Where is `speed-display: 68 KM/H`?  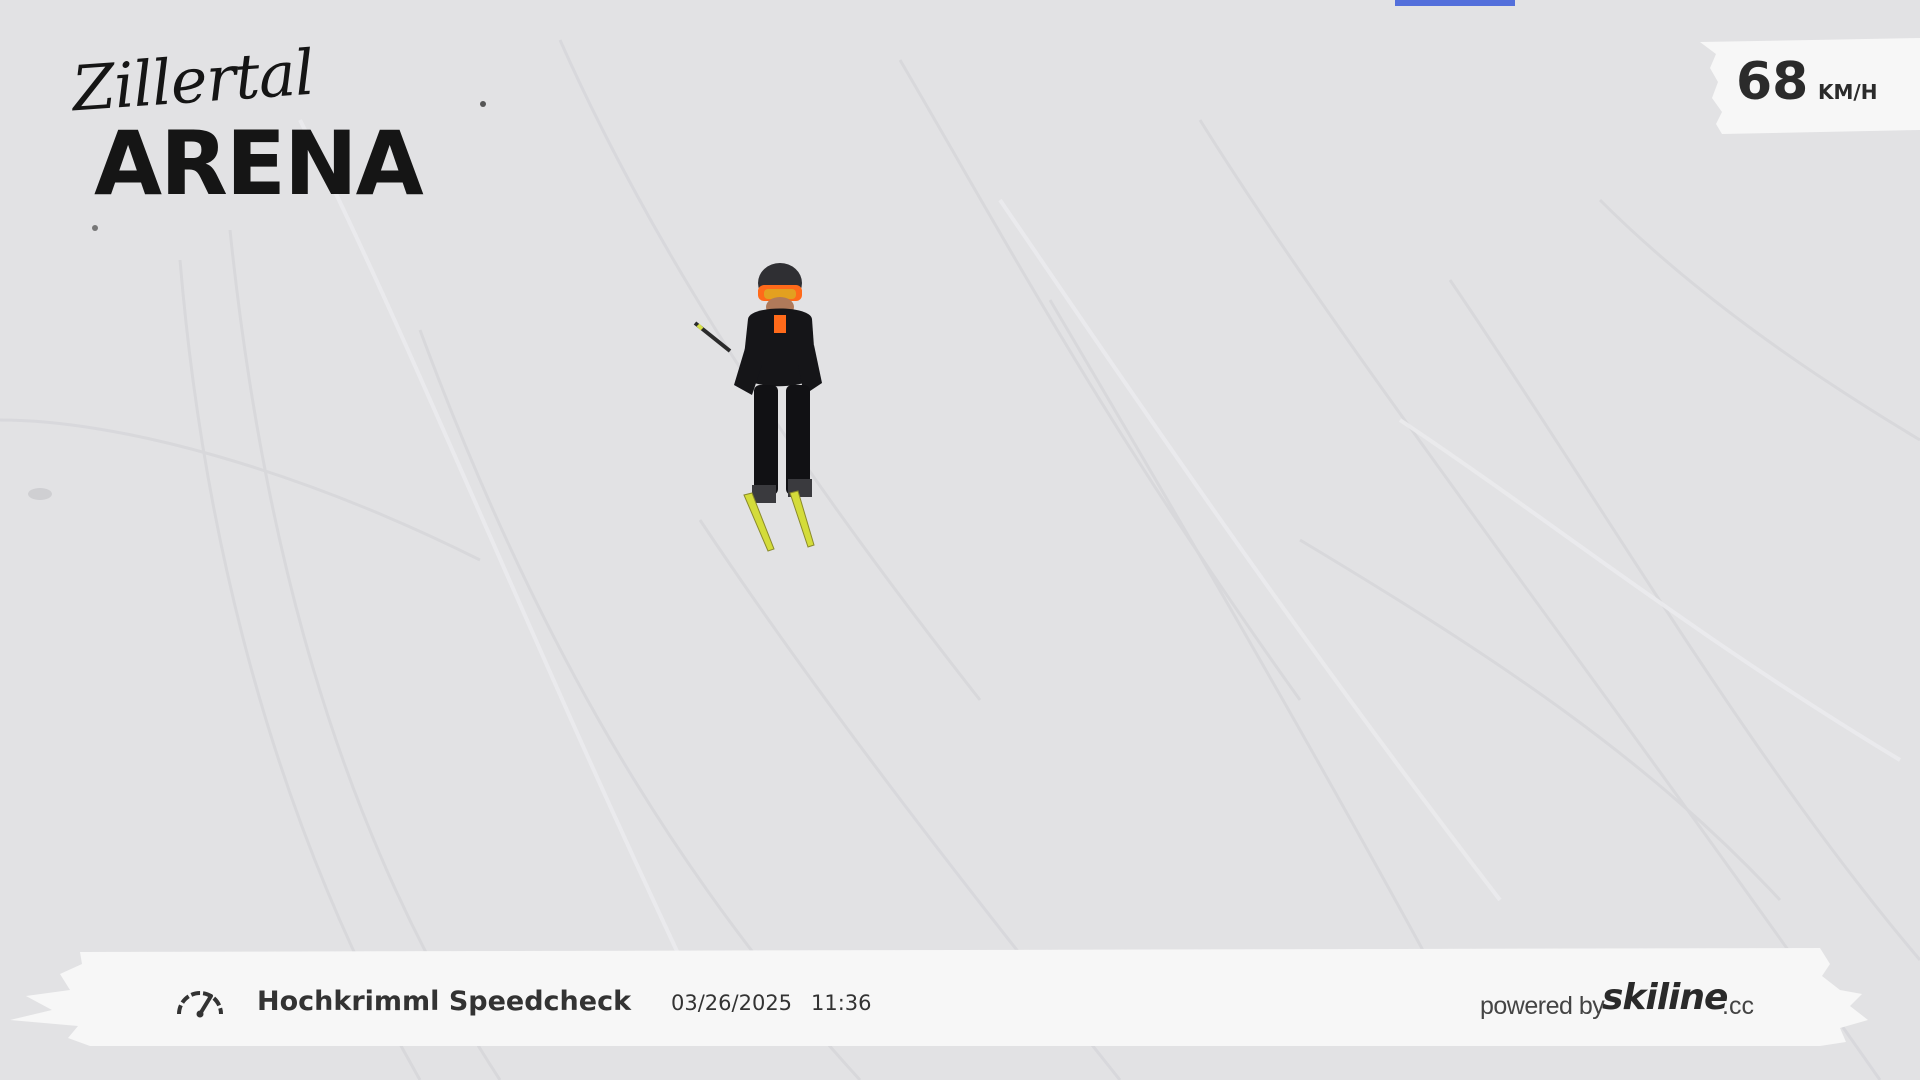 speed-display: 68 KM/H is located at coordinates (1806, 86).